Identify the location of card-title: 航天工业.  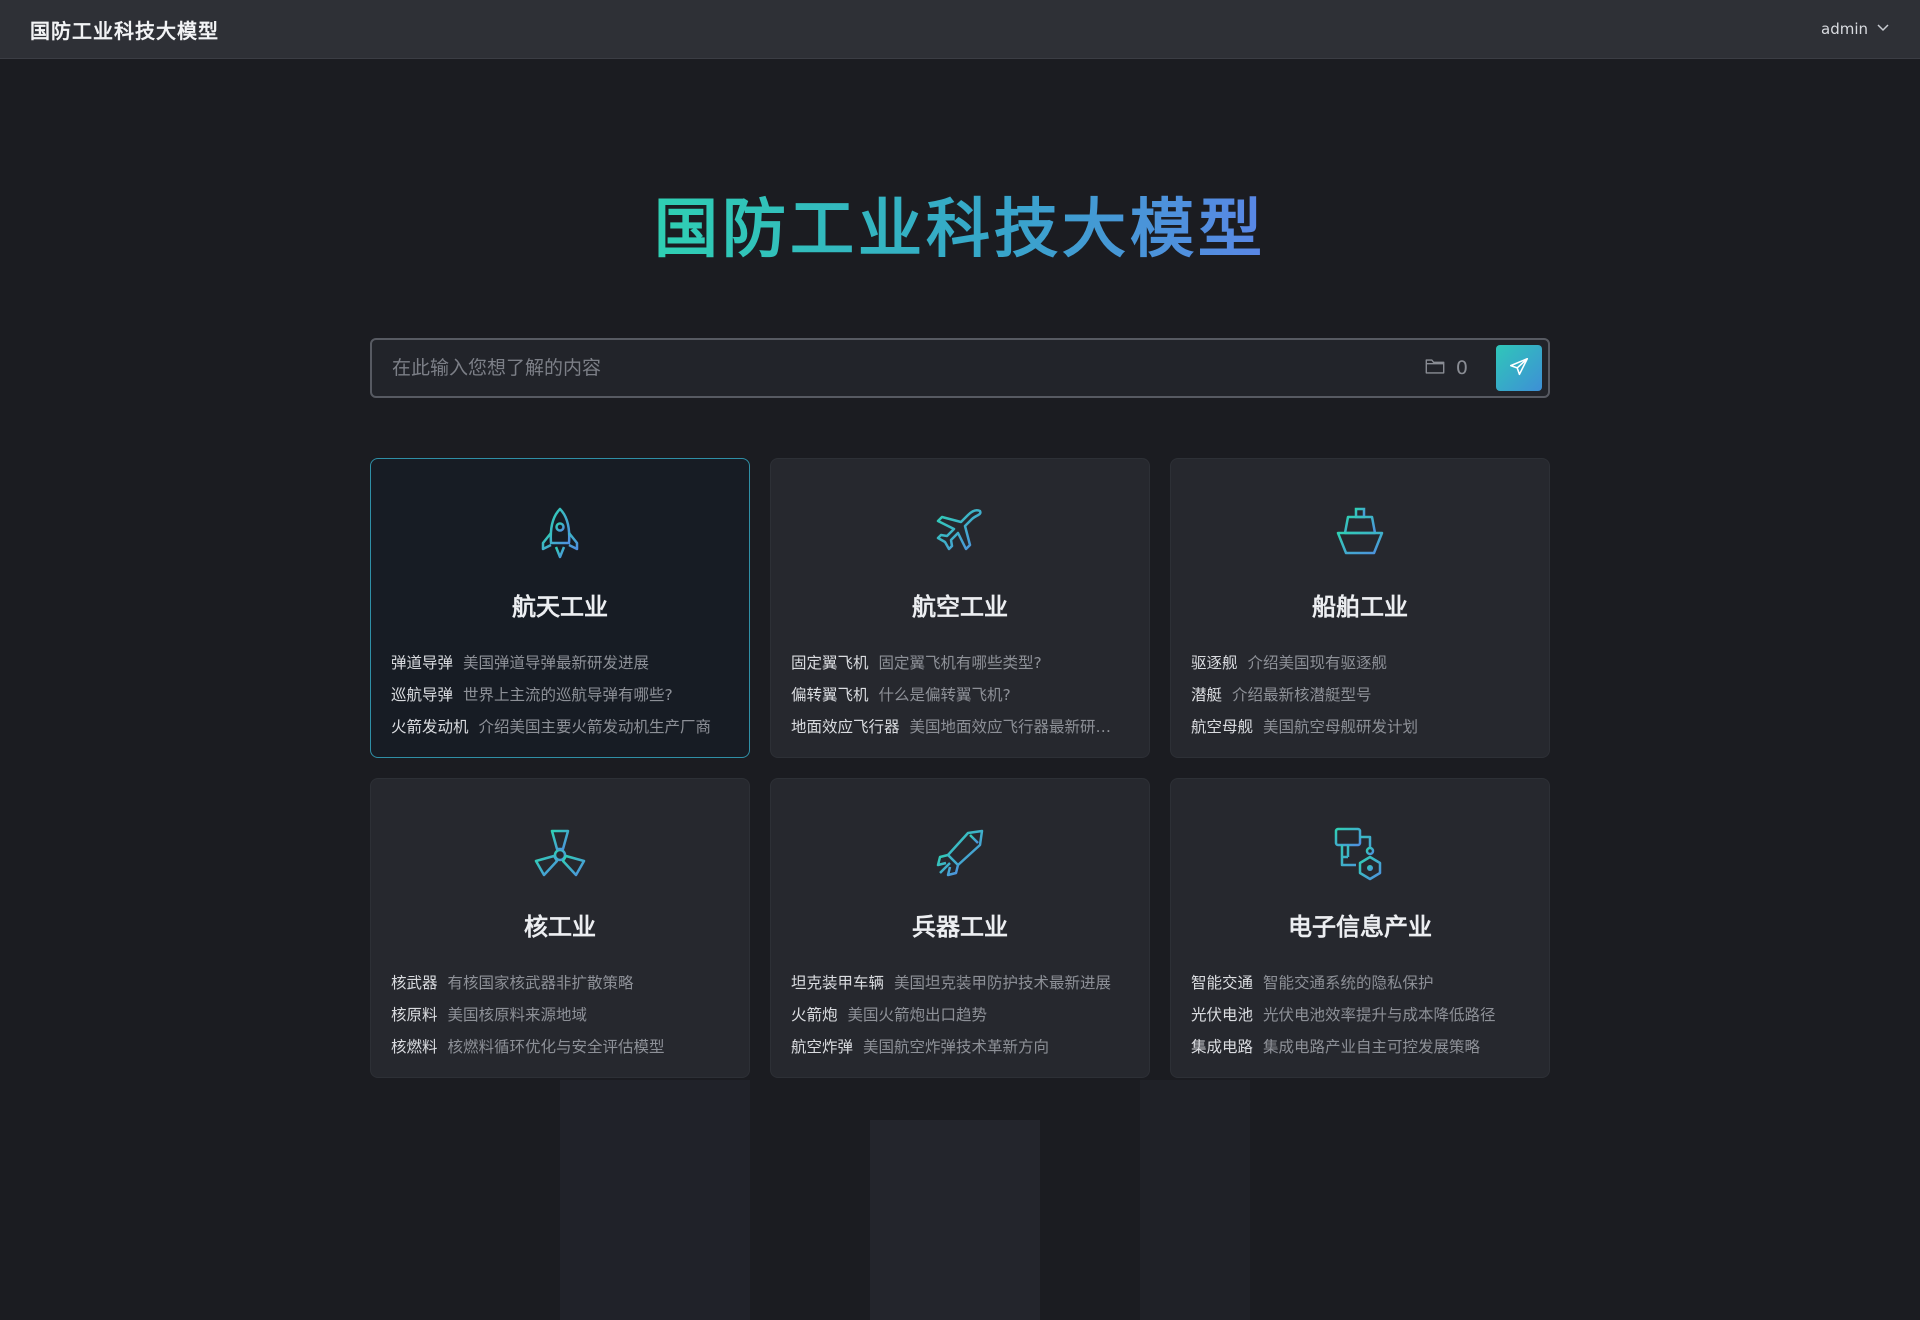
(560, 607).